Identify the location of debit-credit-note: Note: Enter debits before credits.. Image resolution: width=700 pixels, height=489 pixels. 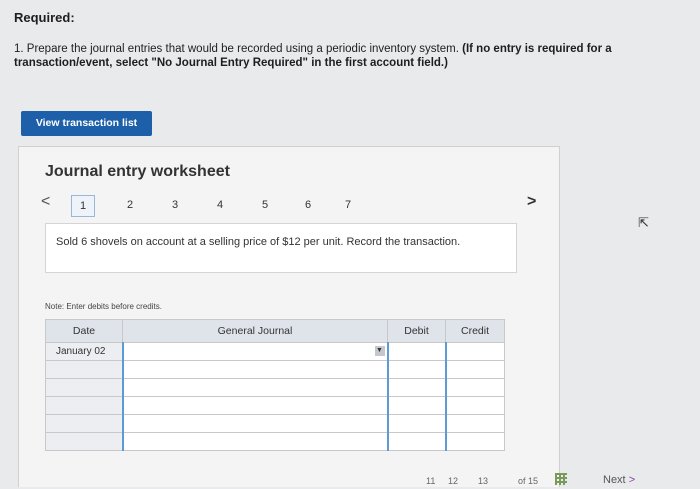
(103, 306).